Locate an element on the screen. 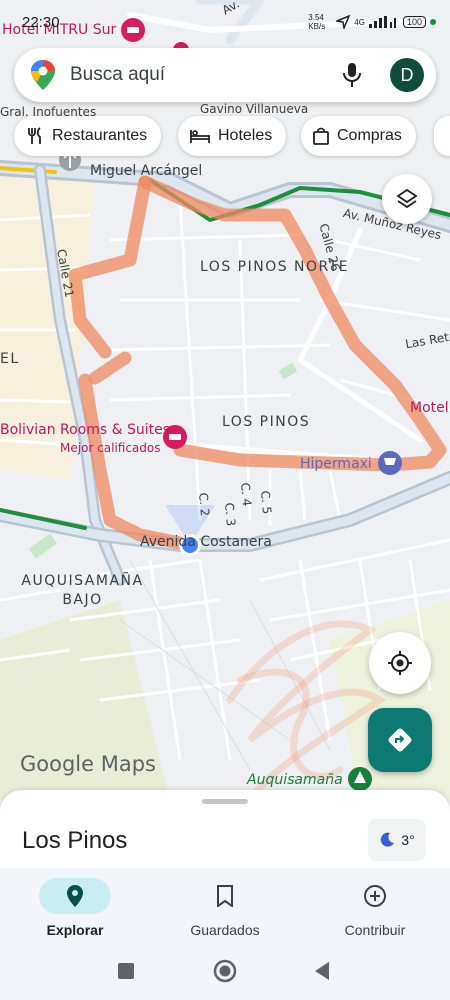 The width and height of the screenshot is (450, 1000). directions-icon is located at coordinates (400, 740).